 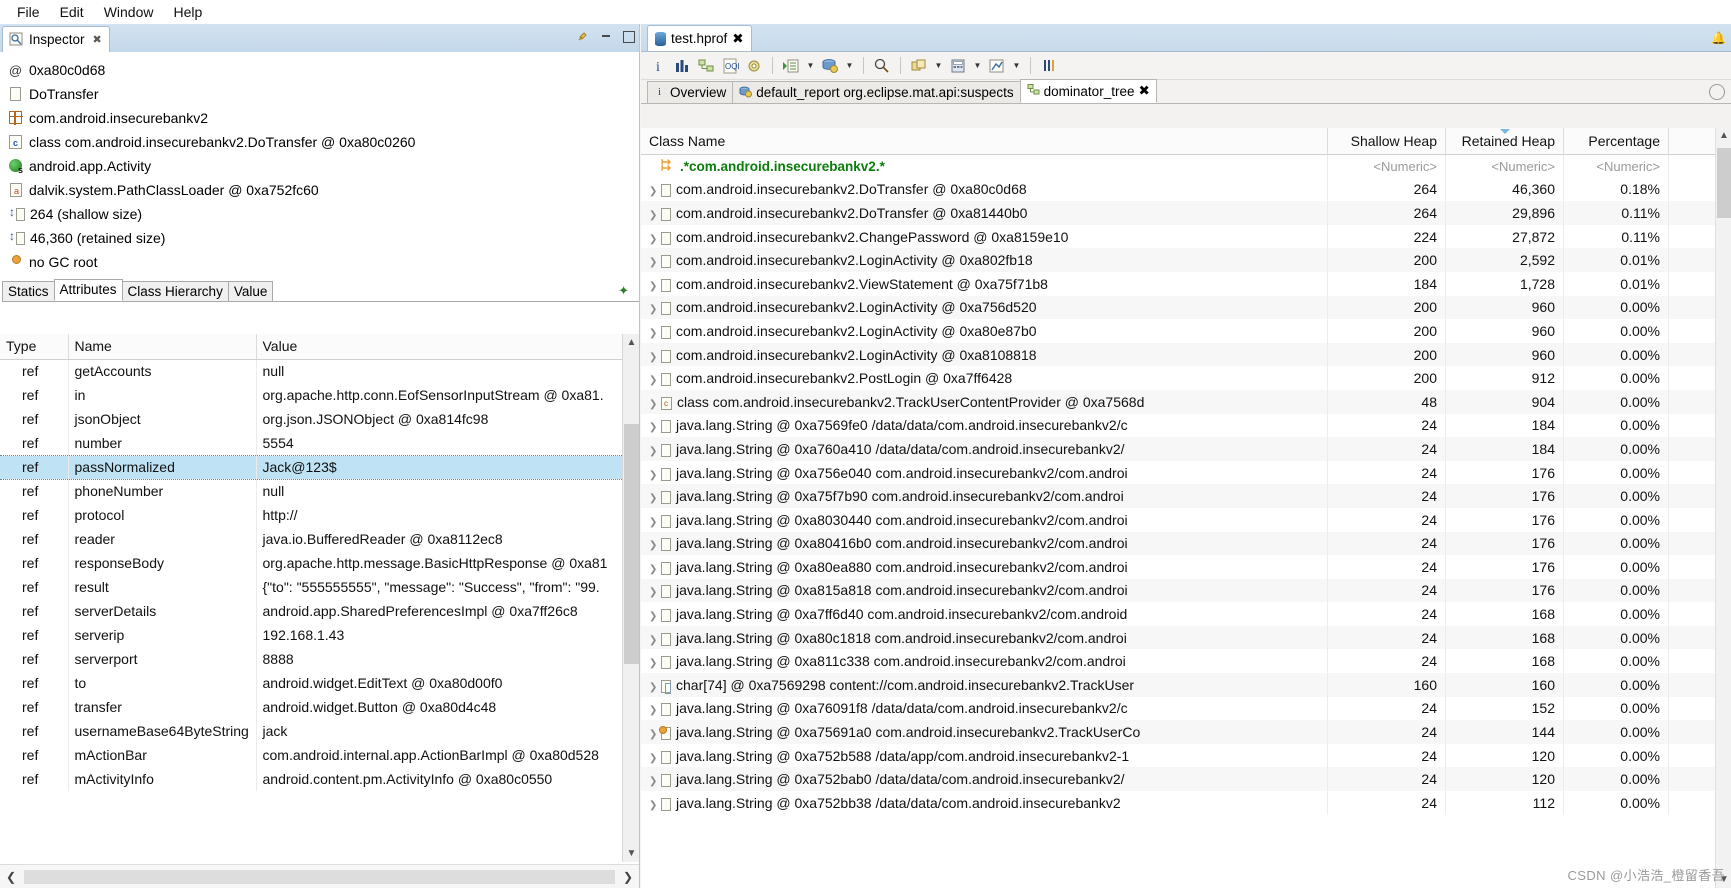 I want to click on inspector-row: DoTransfer, so click(x=322, y=94).